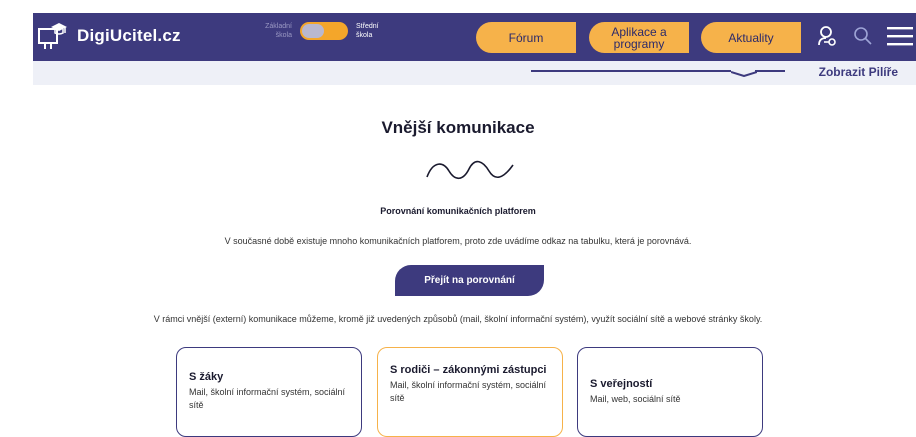  Describe the element at coordinates (474, 73) in the screenshot. I see `pillars-bar: Zobrazit Pilíře` at that location.